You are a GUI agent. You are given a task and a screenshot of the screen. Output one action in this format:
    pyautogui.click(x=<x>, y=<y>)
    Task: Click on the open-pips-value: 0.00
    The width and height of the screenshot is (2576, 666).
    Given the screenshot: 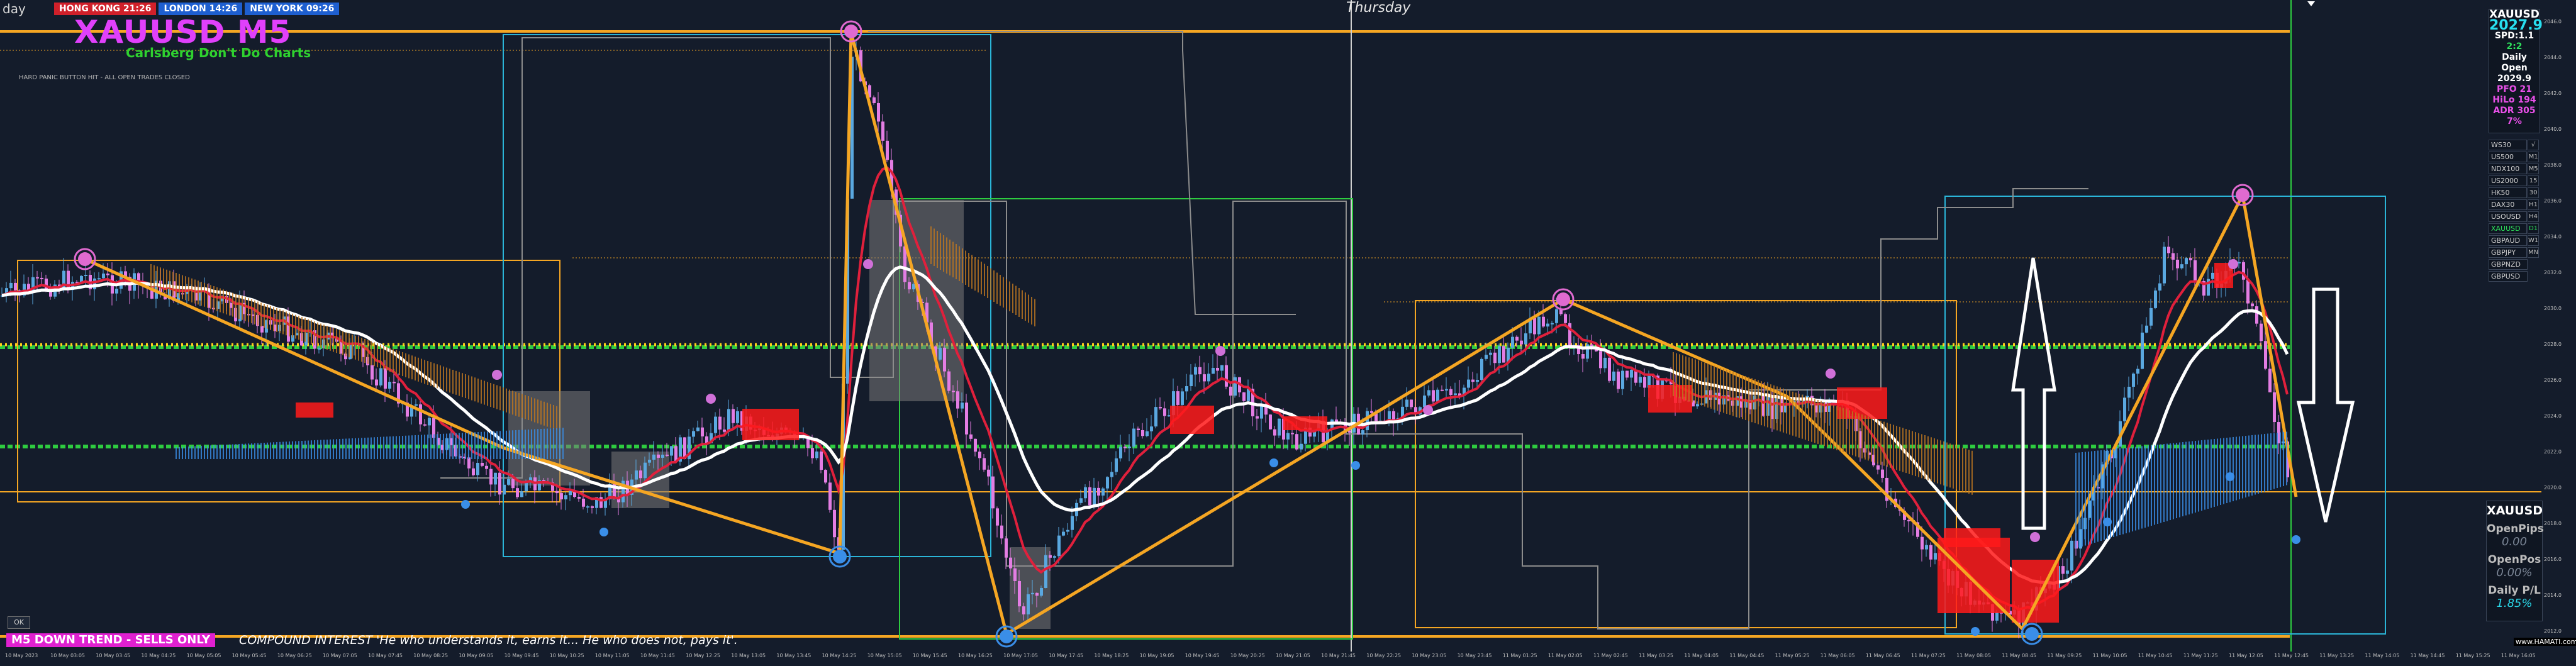 What is the action you would take?
    pyautogui.click(x=2514, y=541)
    